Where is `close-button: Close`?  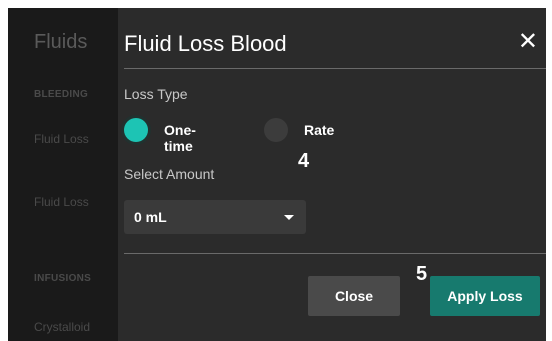 close-button: Close is located at coordinates (354, 296).